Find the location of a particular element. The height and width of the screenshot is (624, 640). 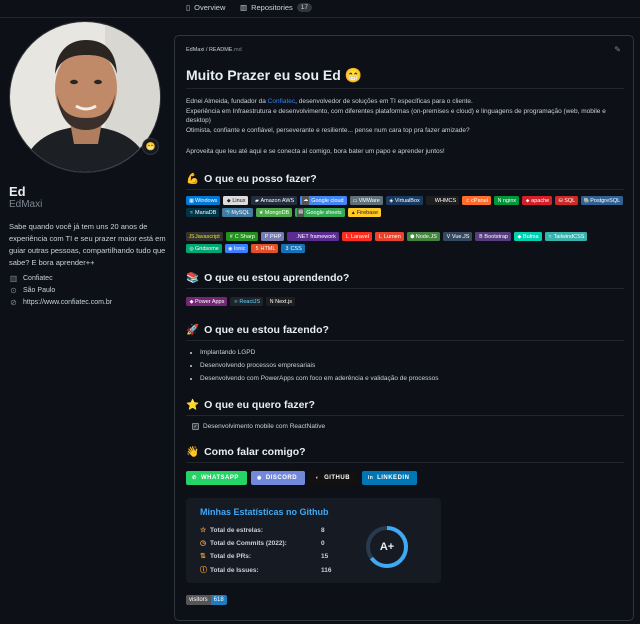

badge-label: PostgreSQL is located at coordinates (605, 200).